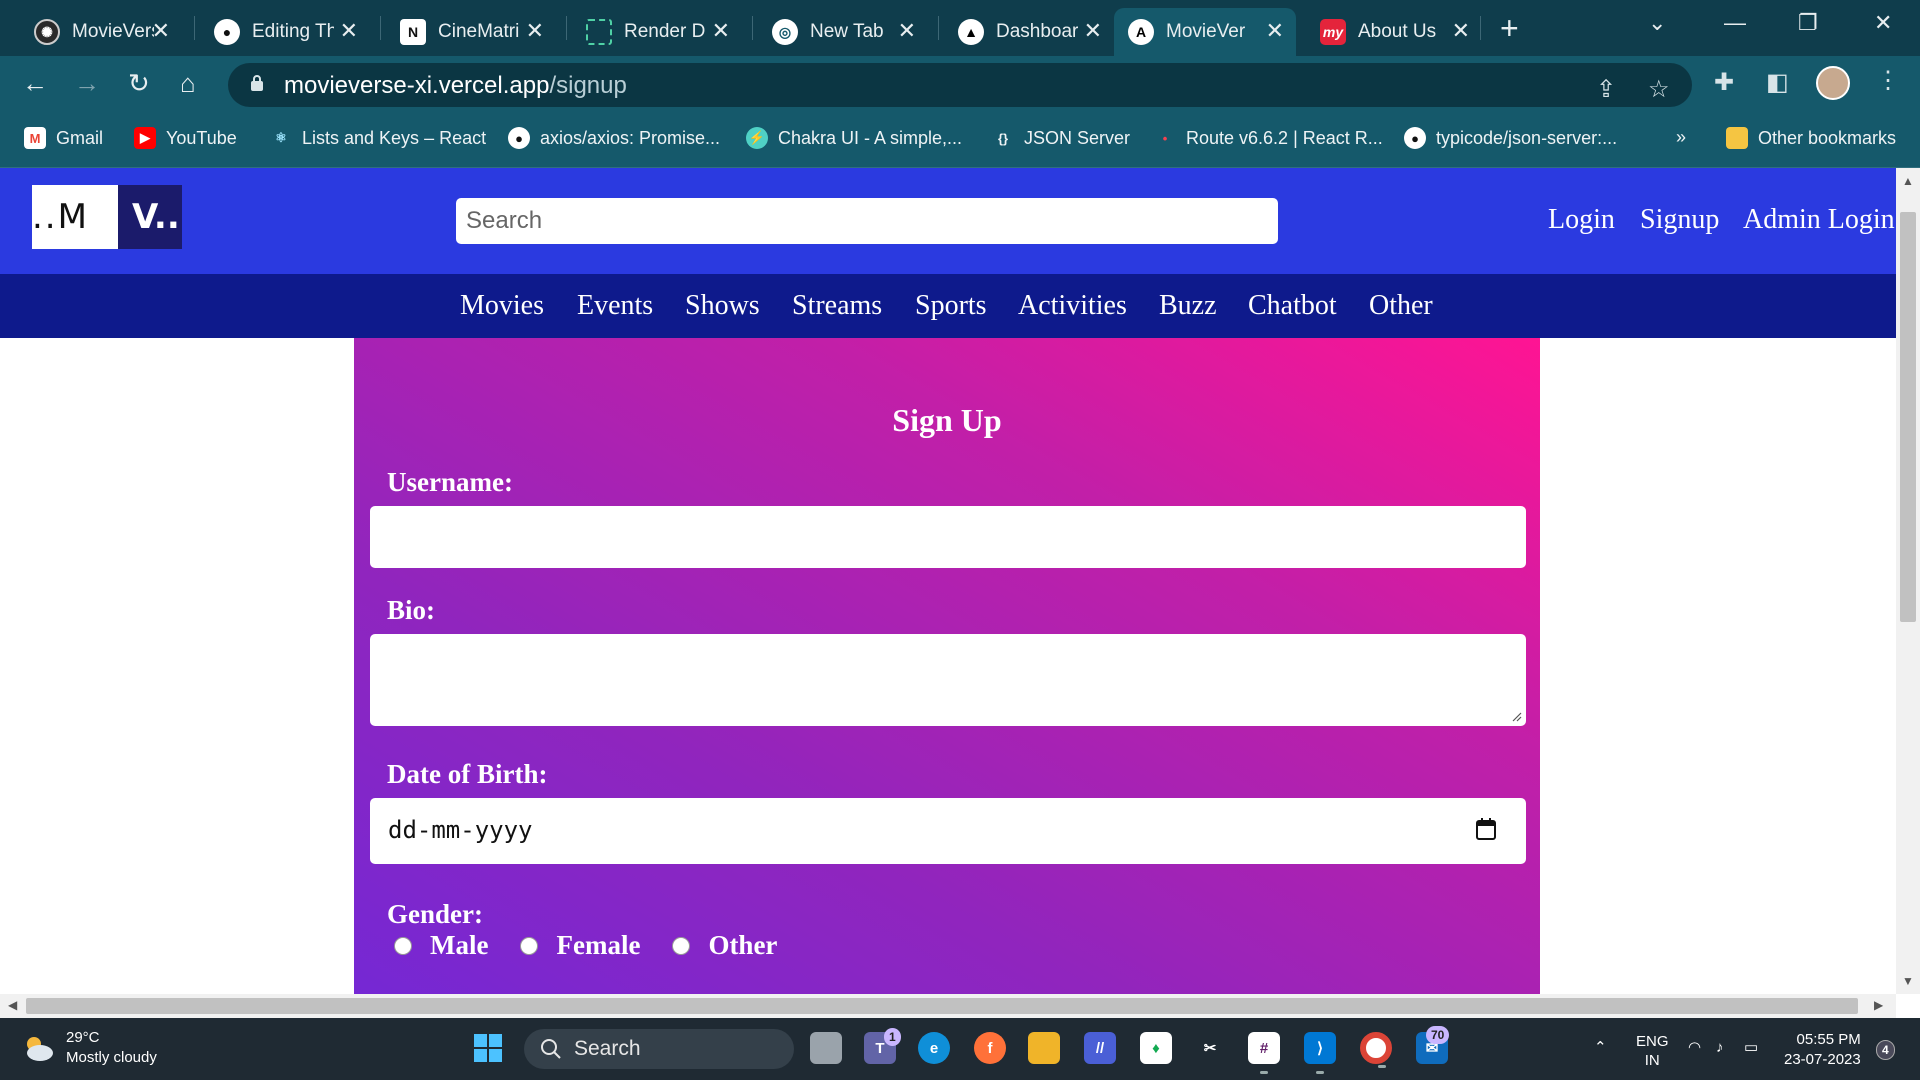 The height and width of the screenshot is (1080, 1920). I want to click on vertical-scrollbar: ▲ ▼, so click(1908, 581).